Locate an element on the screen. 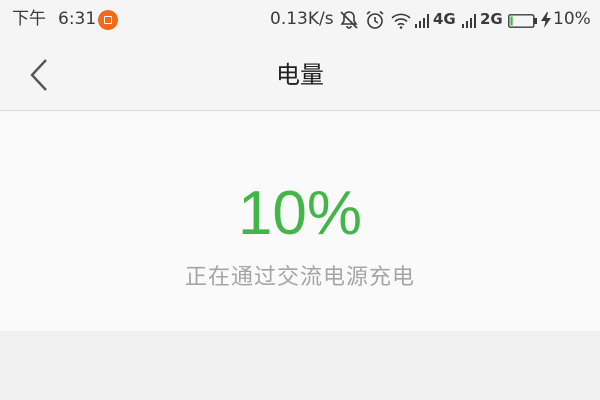 Image resolution: width=600 pixels, height=400 pixels. status-battery-percent: 10% is located at coordinates (572, 19).